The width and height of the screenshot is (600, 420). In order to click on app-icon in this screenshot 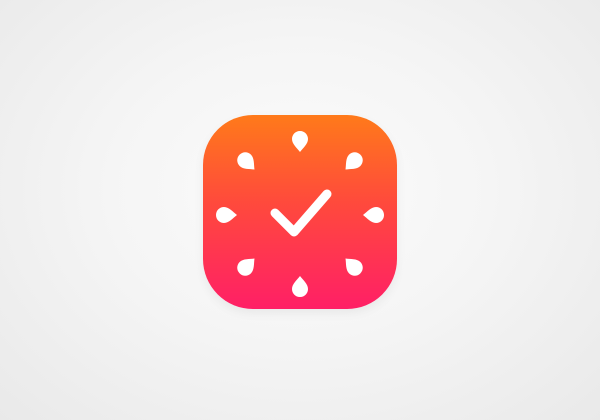, I will do `click(300, 212)`.